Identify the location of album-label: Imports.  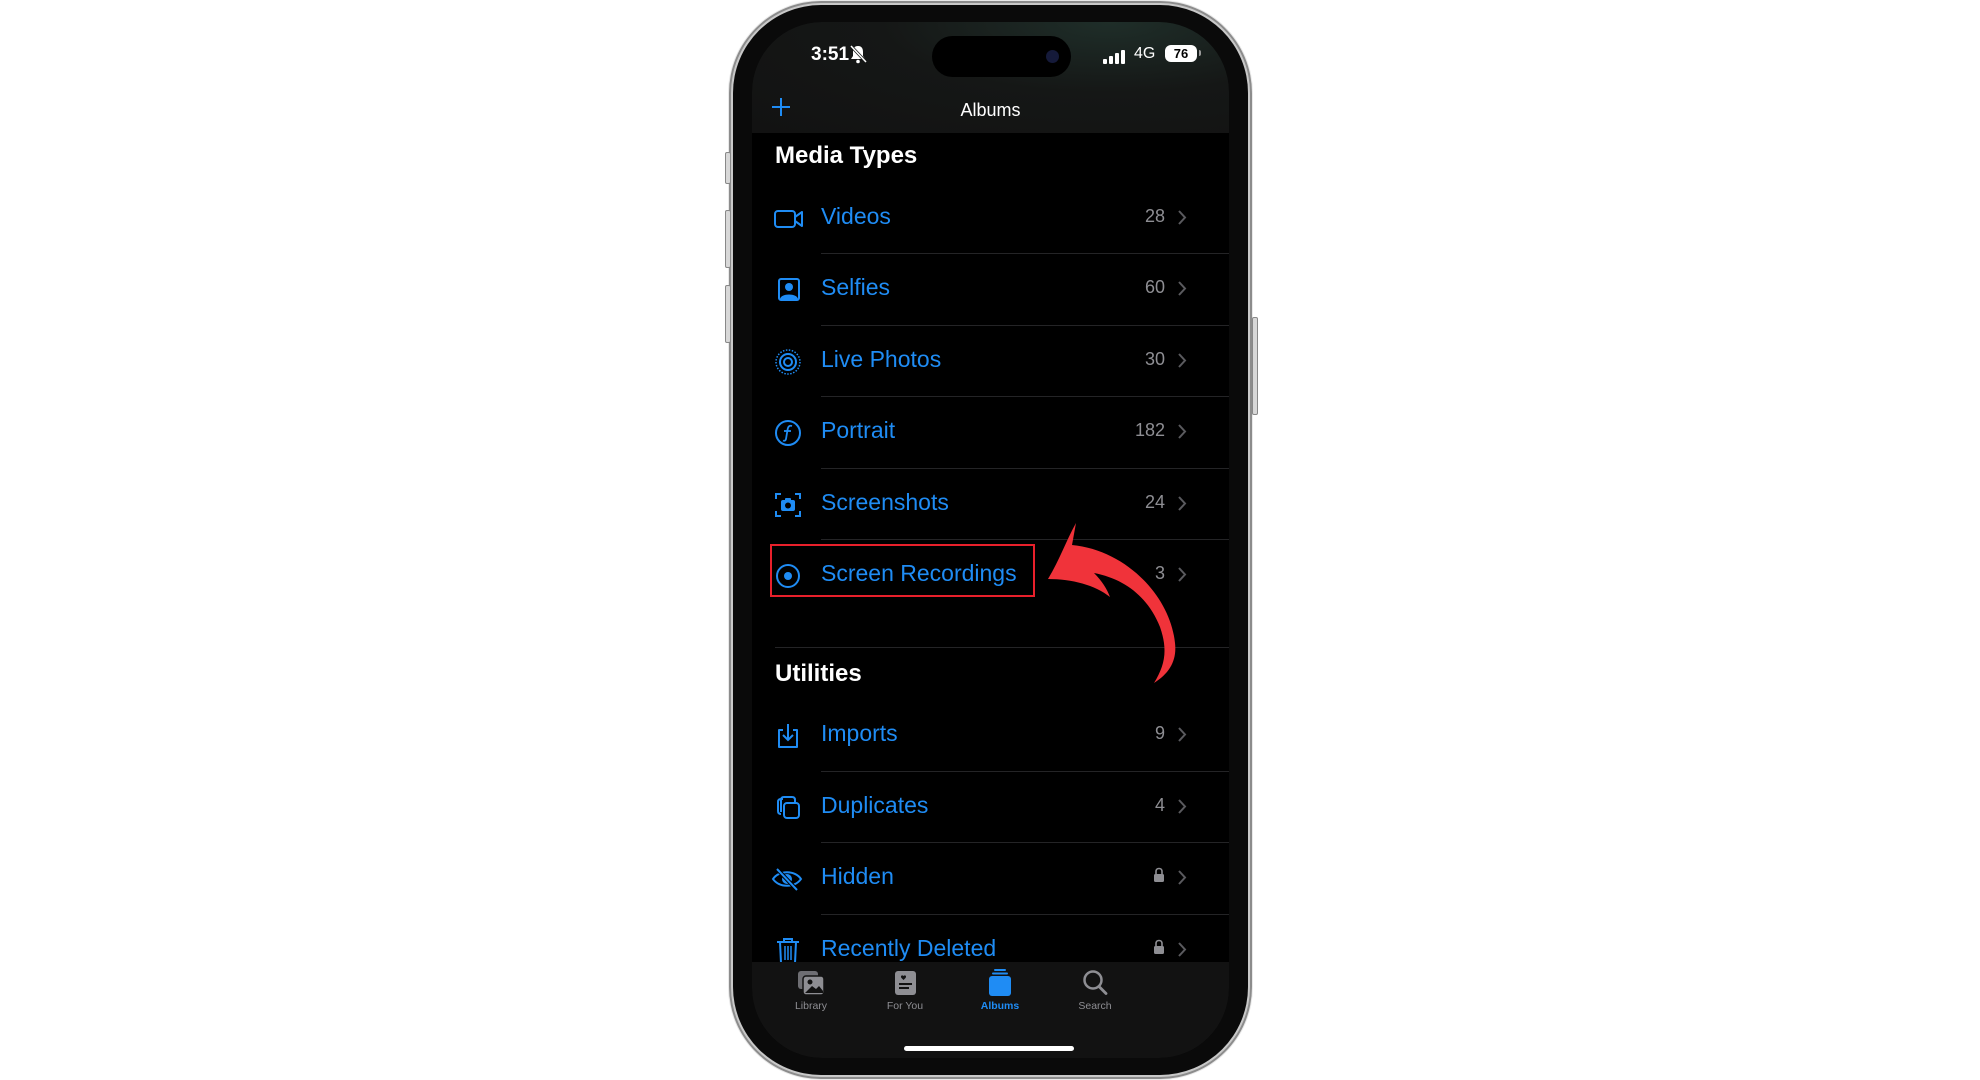
(859, 733).